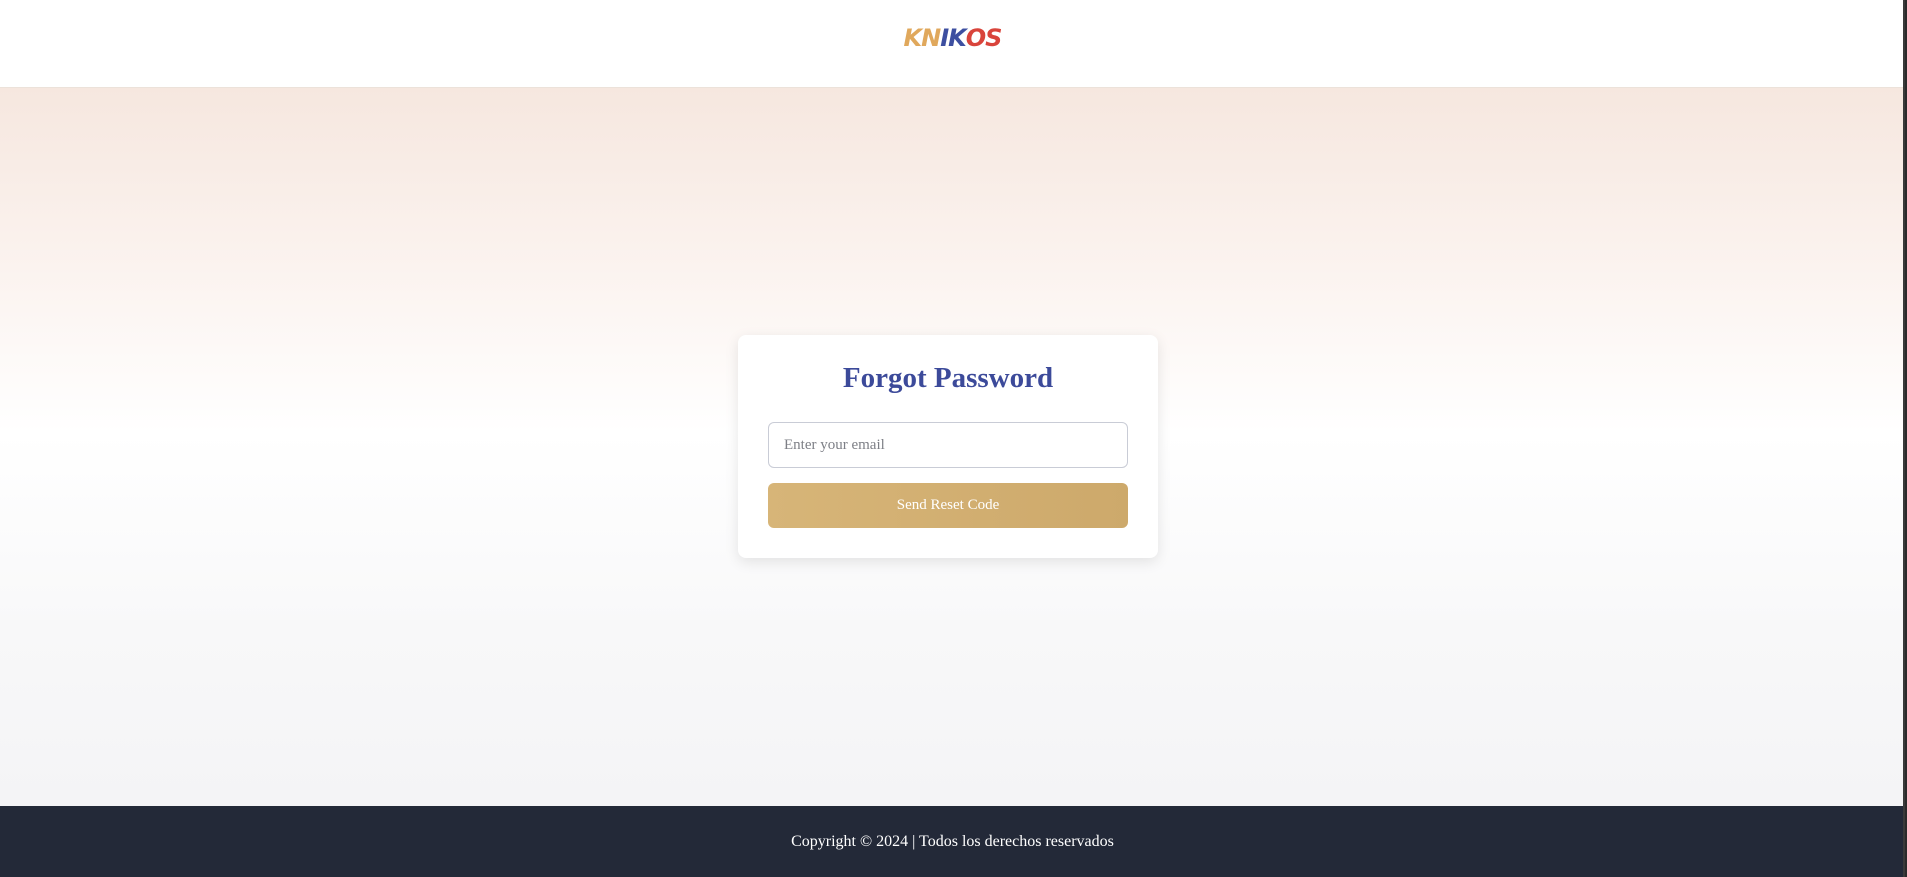  I want to click on top-header: K N I K O S, so click(952, 44).